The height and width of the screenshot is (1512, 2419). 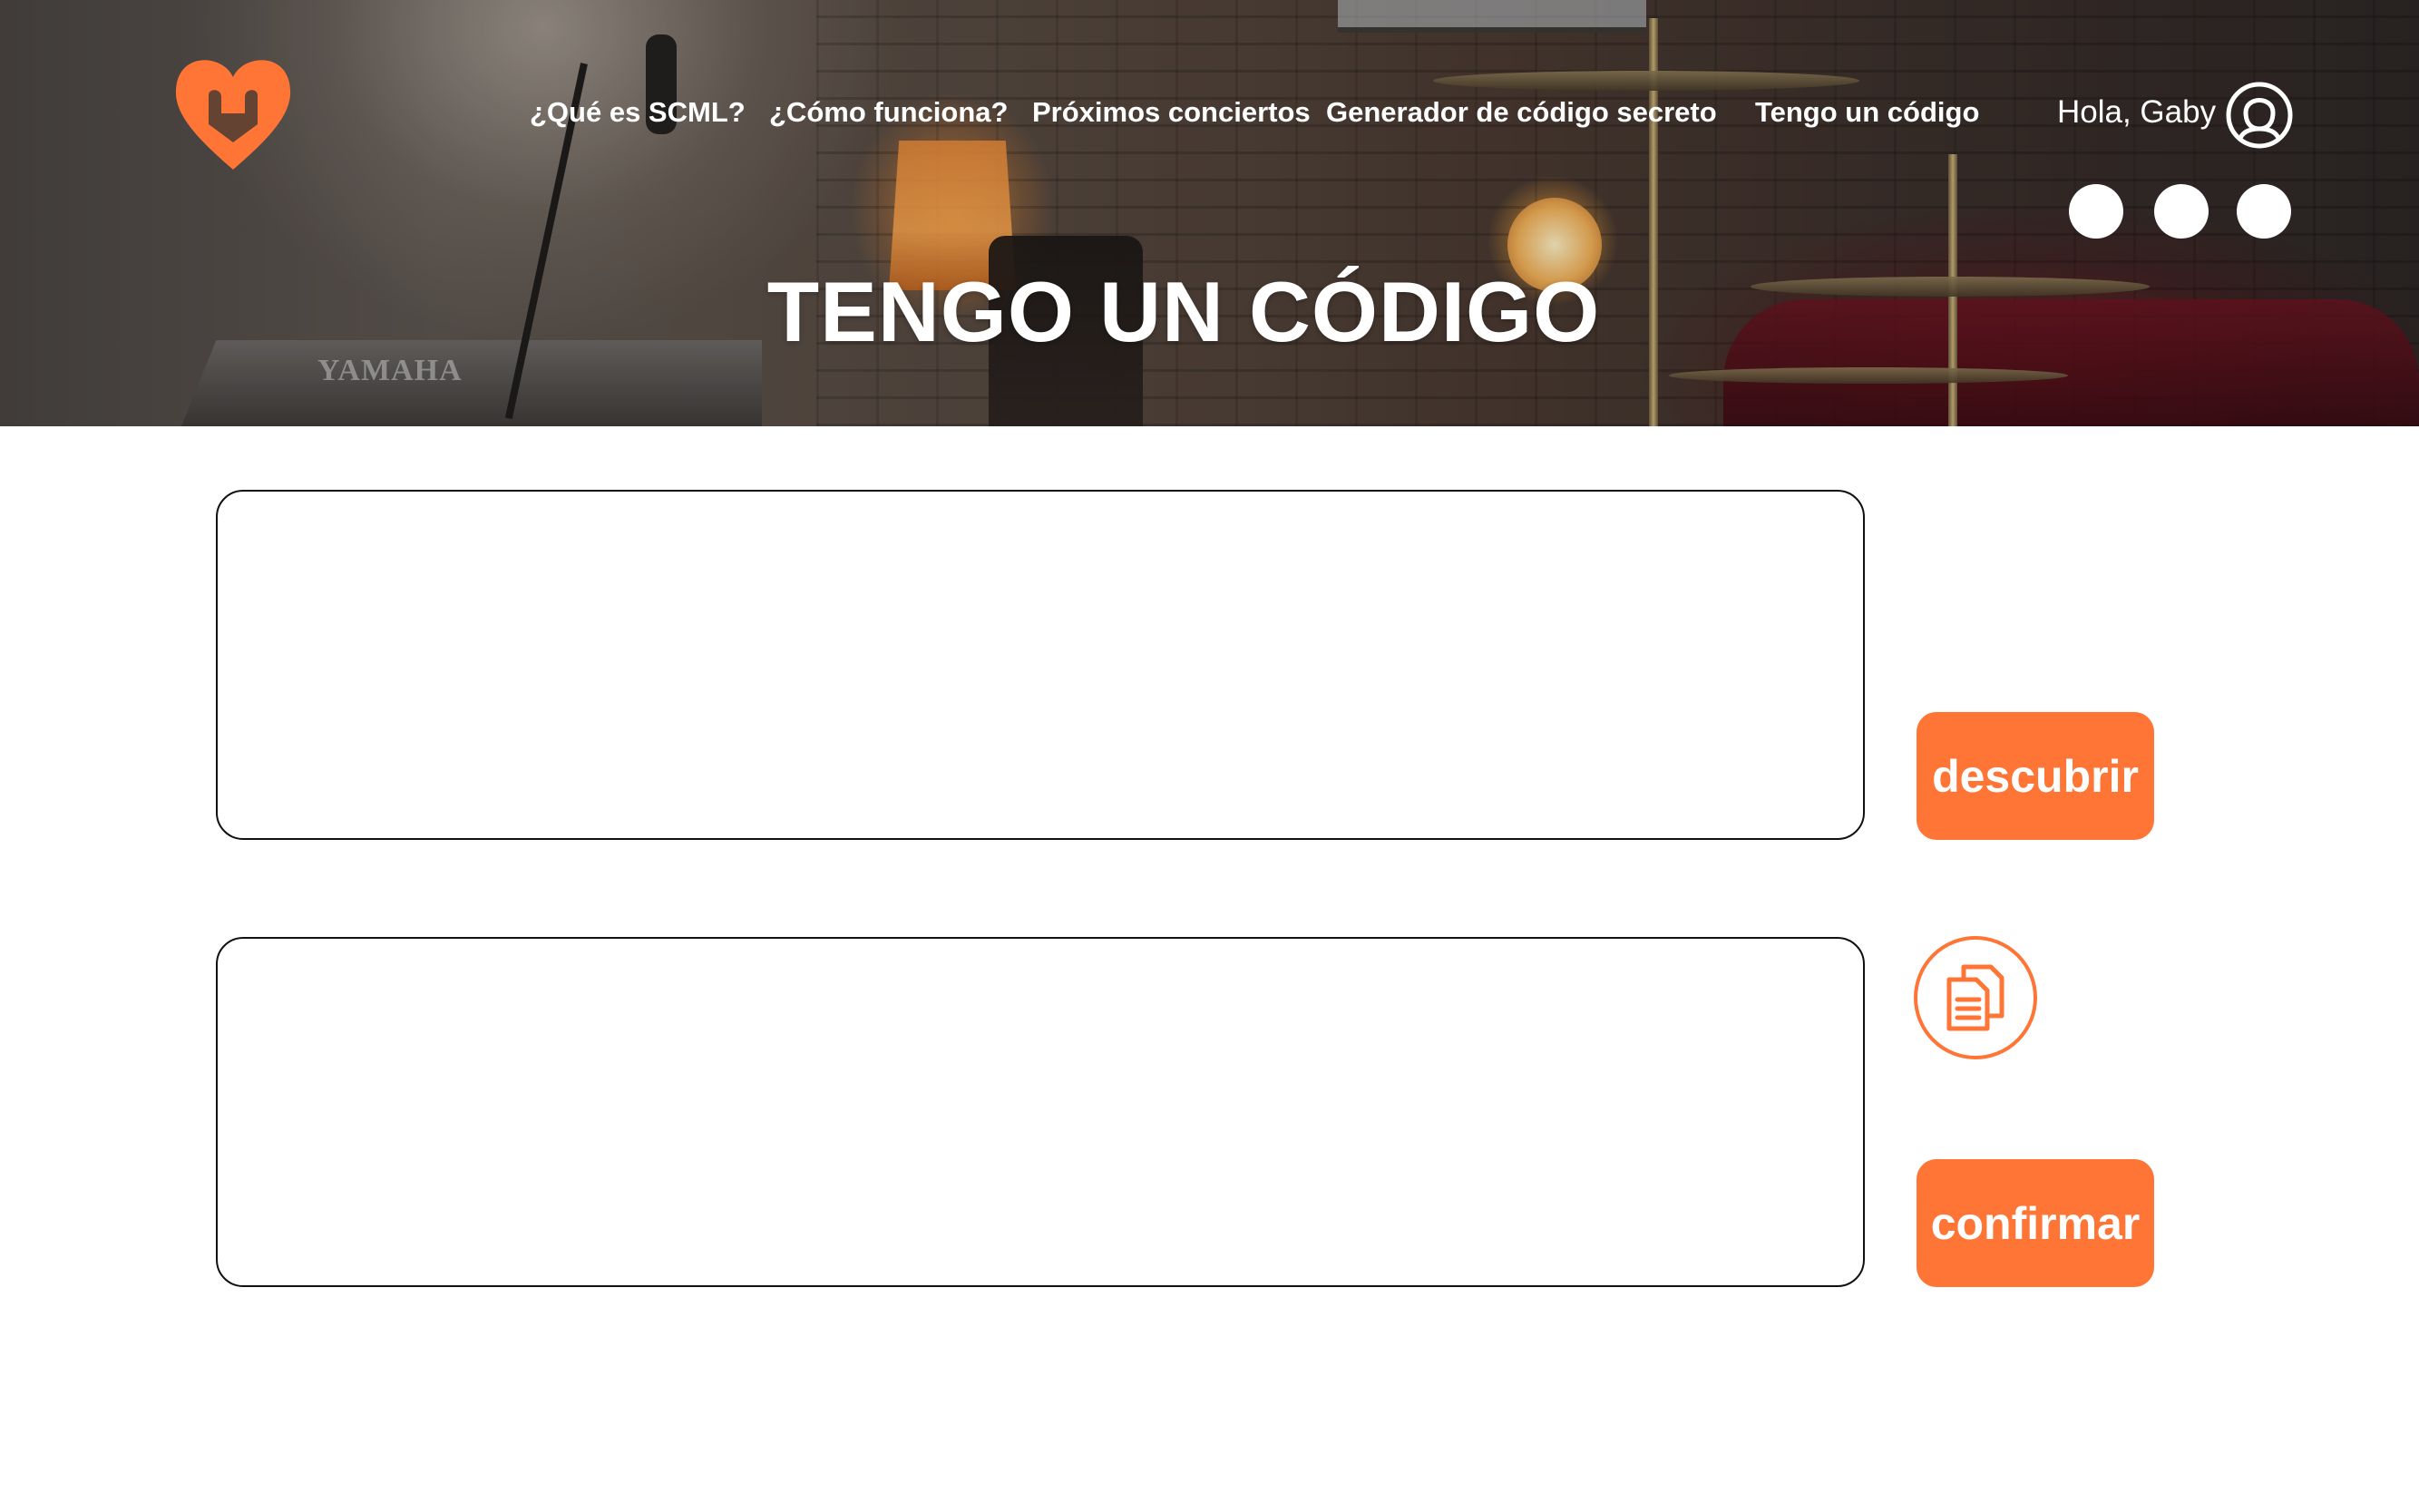 I want to click on nav-item-tengo-un-codigo: Tengo un código, so click(x=1867, y=112).